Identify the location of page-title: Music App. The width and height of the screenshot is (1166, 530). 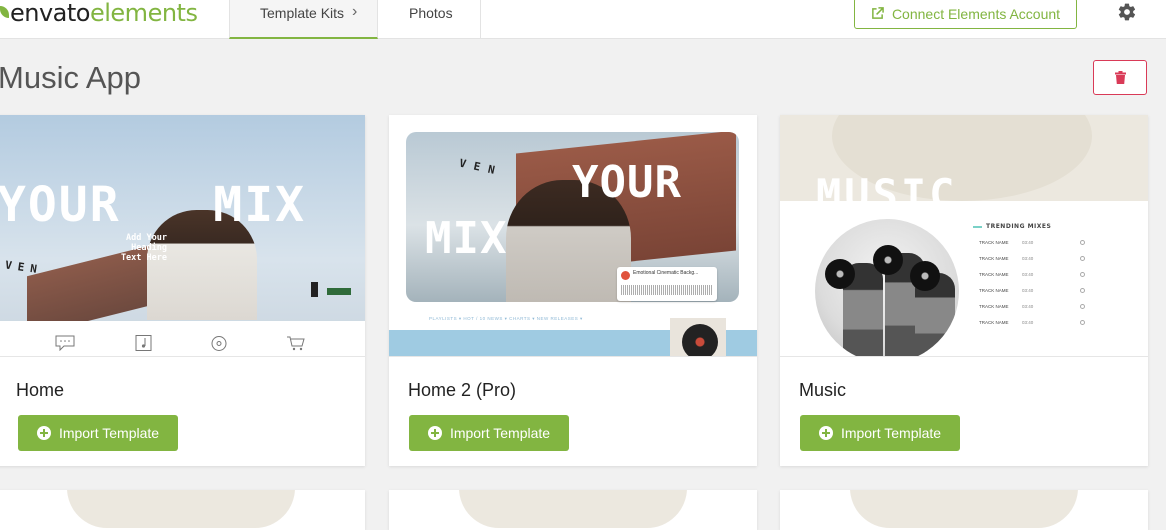
(71, 77).